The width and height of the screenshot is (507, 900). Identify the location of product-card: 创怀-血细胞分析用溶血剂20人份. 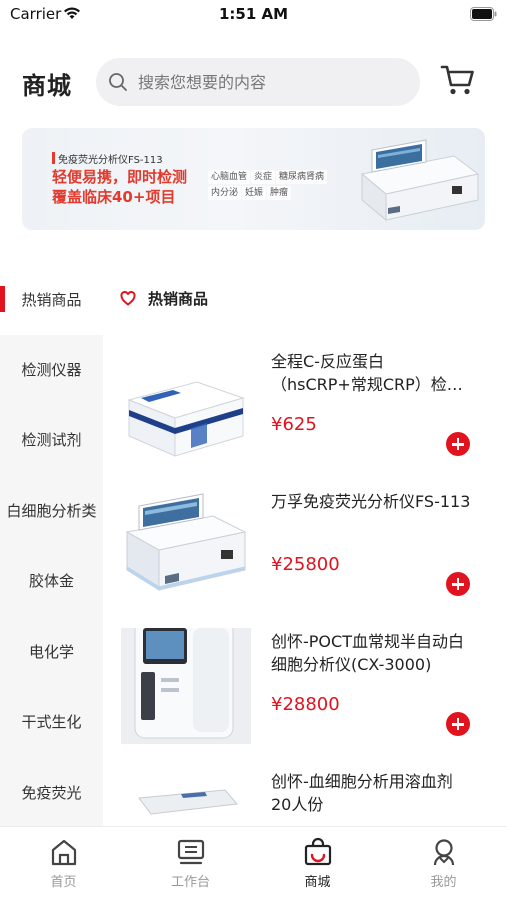
(305, 797).